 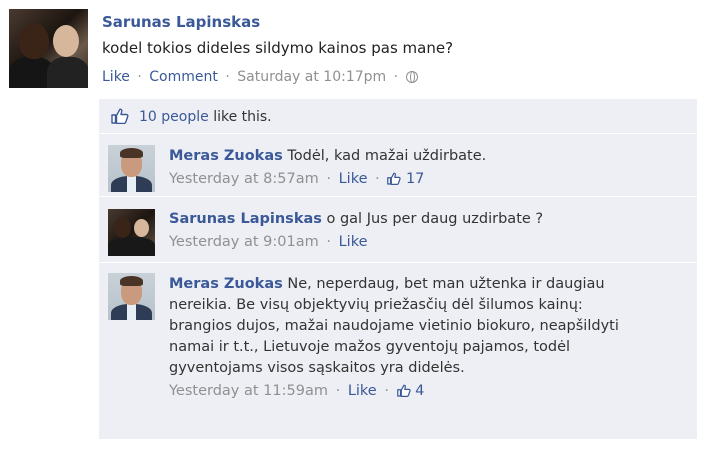 What do you see at coordinates (419, 242) in the screenshot?
I see `comment-meta: Yesterday at 9:01am · Like` at bounding box center [419, 242].